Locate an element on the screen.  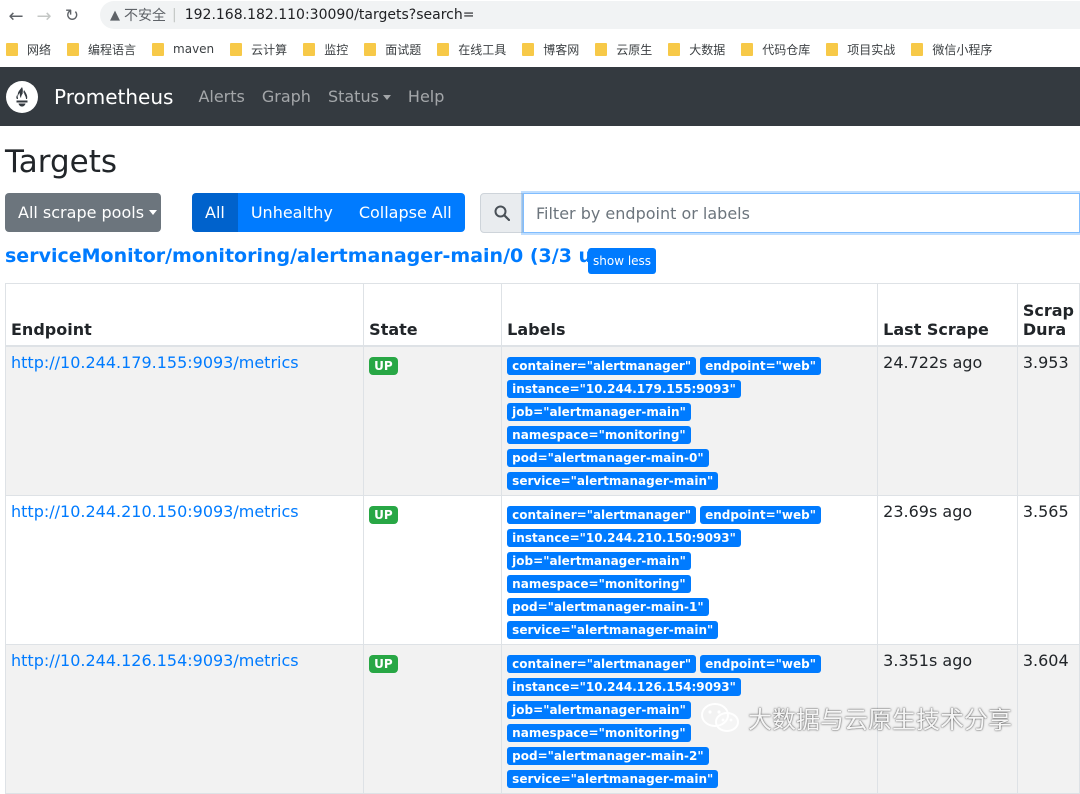
search-input is located at coordinates (801, 213).